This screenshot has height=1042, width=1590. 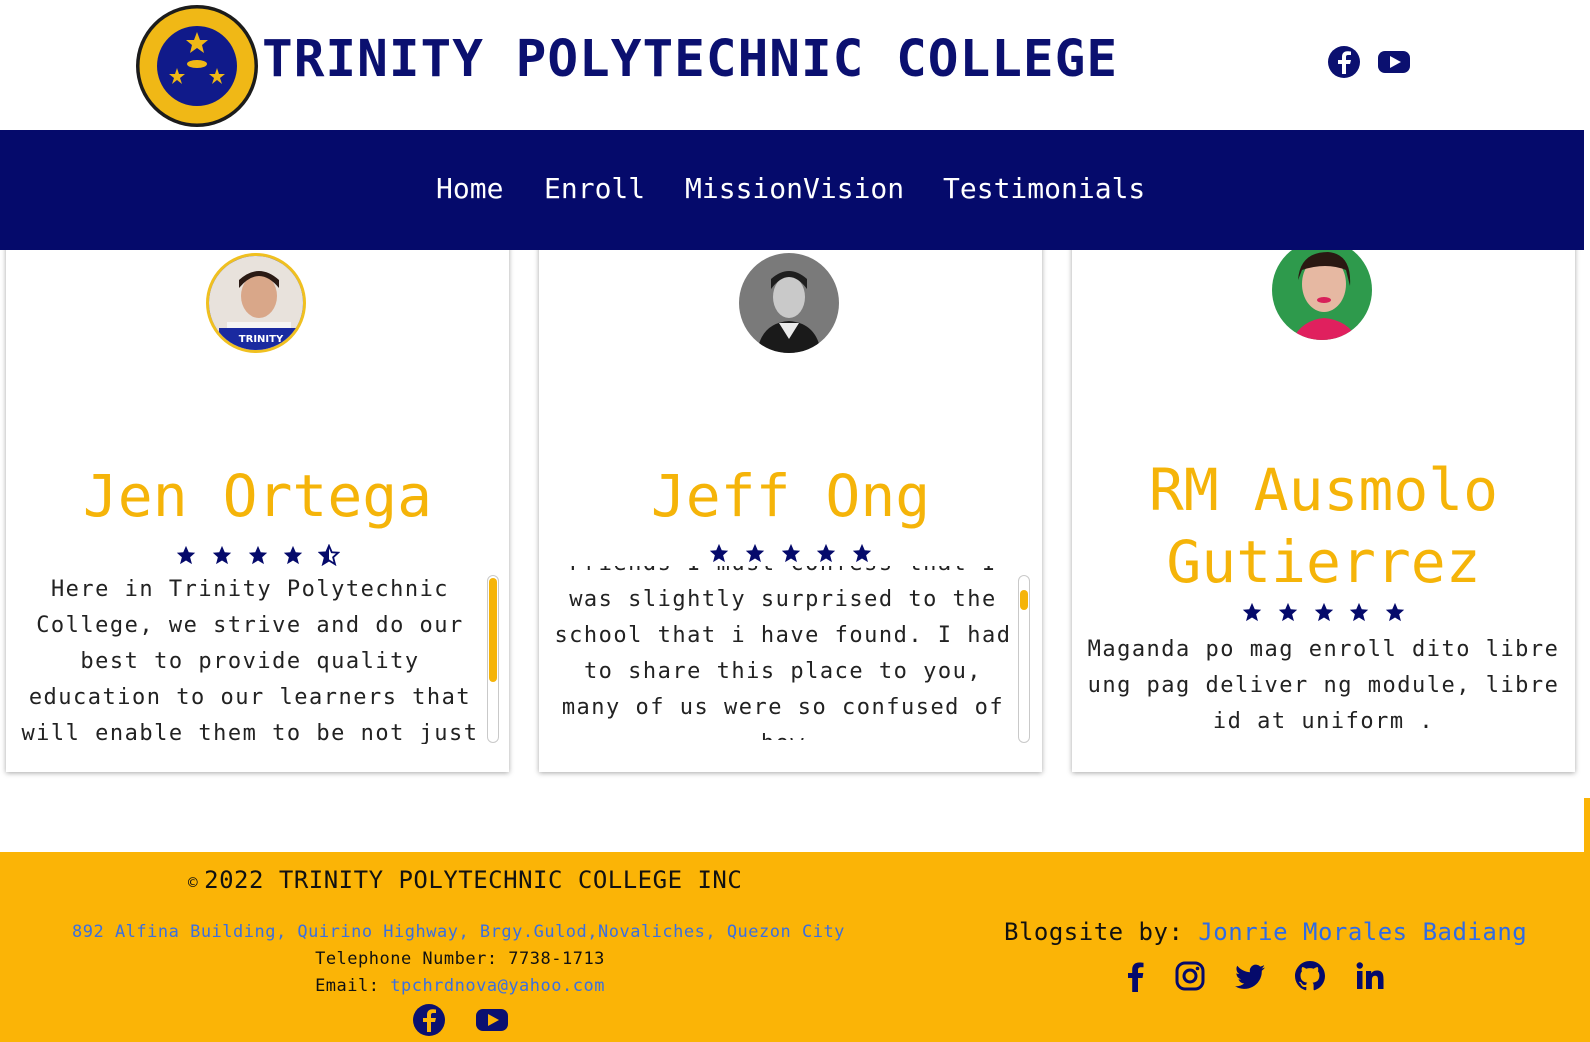 I want to click on email-line: Email: tpchrdnova@yahoo.com, so click(x=460, y=986).